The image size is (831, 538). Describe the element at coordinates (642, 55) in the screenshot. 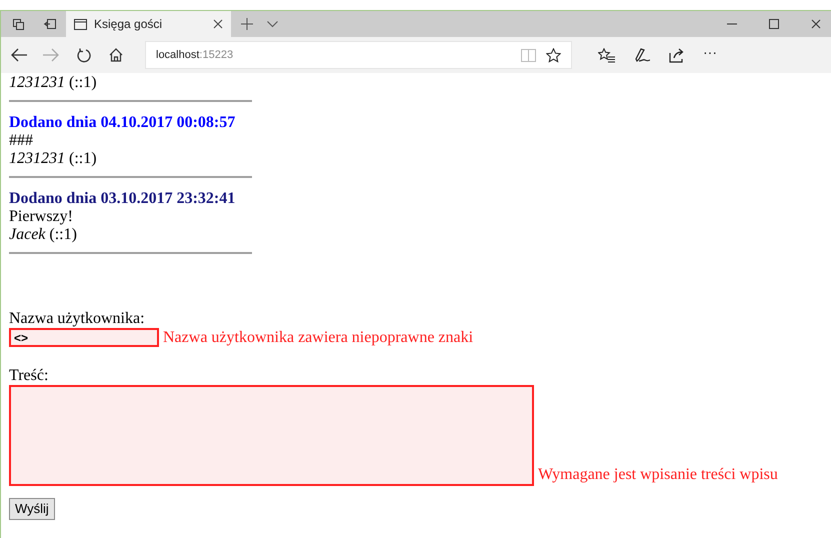

I see `pen-icon` at that location.